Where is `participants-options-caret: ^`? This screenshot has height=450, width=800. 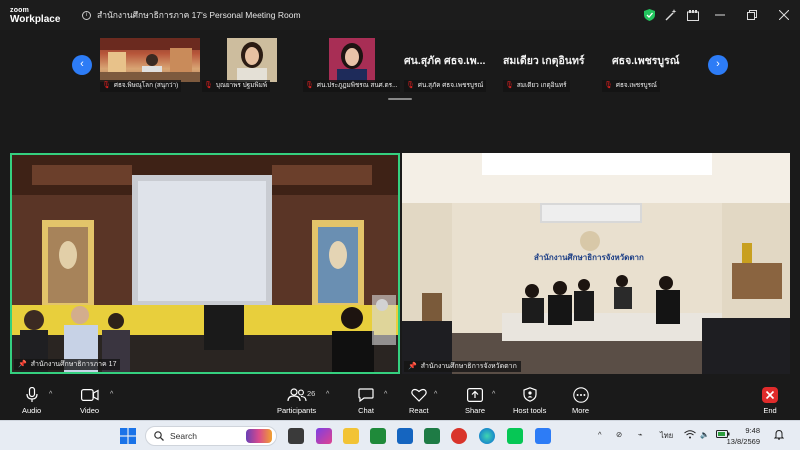
participants-options-caret: ^ is located at coordinates (327, 394).